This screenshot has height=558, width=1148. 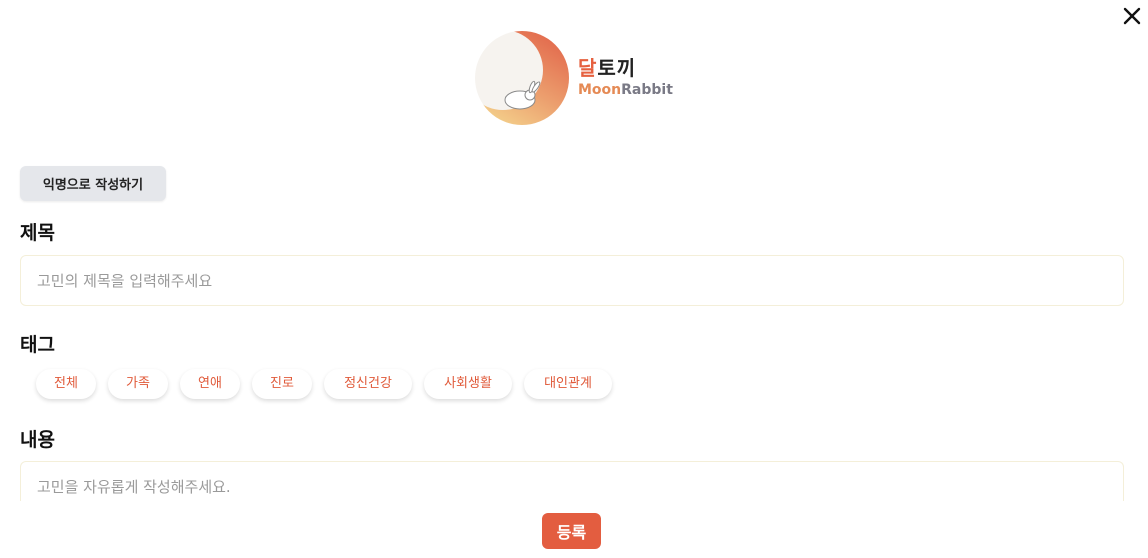 What do you see at coordinates (468, 384) in the screenshot?
I see `tag-social-life: 사회생활` at bounding box center [468, 384].